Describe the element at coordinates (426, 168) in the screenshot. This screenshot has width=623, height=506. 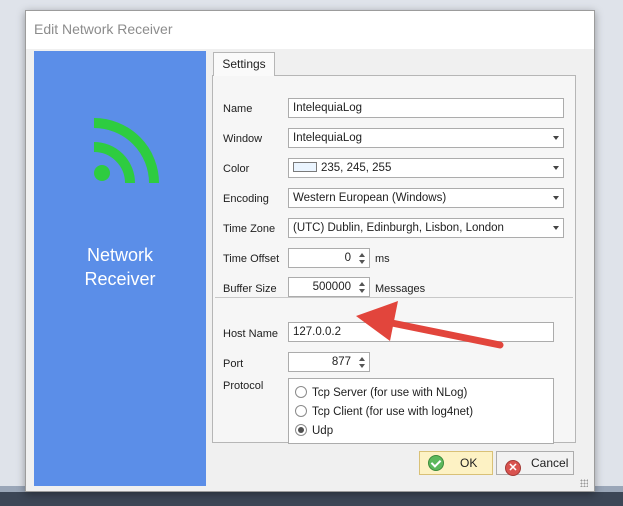
I see `color-combo: 235, 245, 255` at that location.